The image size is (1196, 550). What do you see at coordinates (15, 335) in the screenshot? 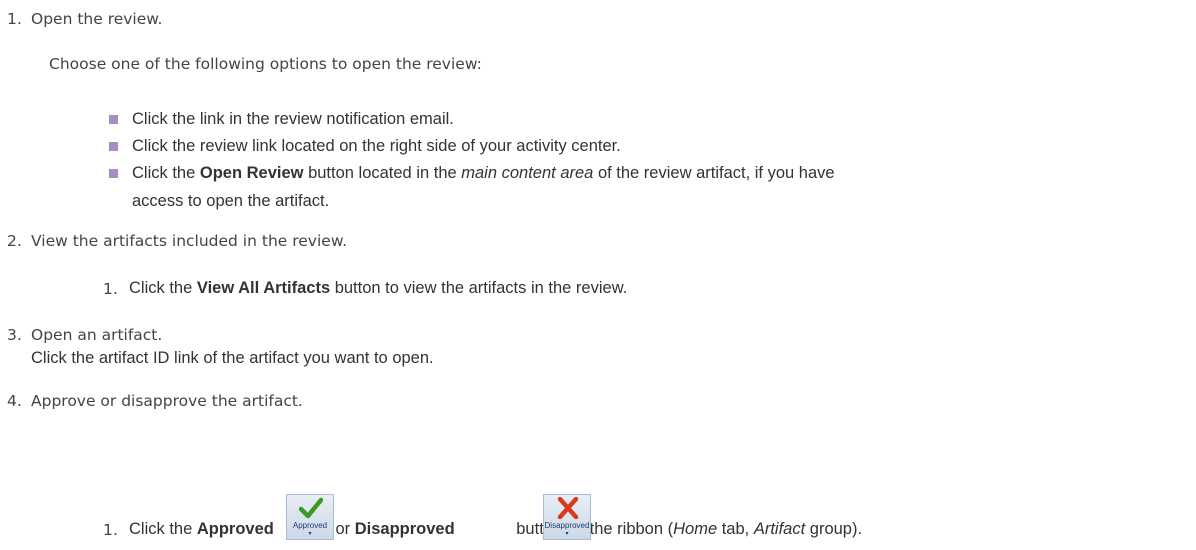
I see `step-3-number: 3.` at bounding box center [15, 335].